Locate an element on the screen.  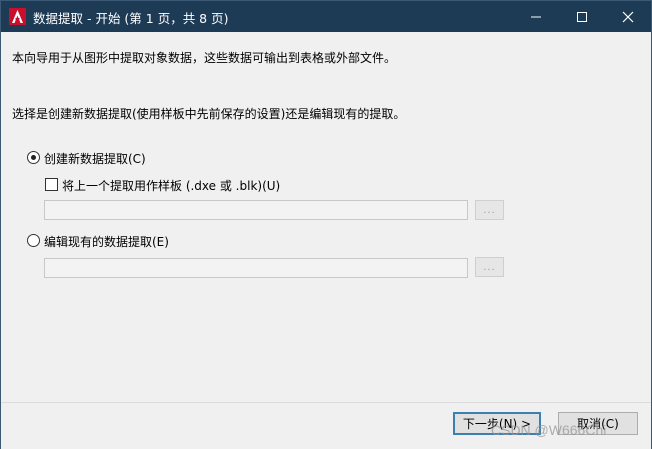
create-new-radio is located at coordinates (33, 157).